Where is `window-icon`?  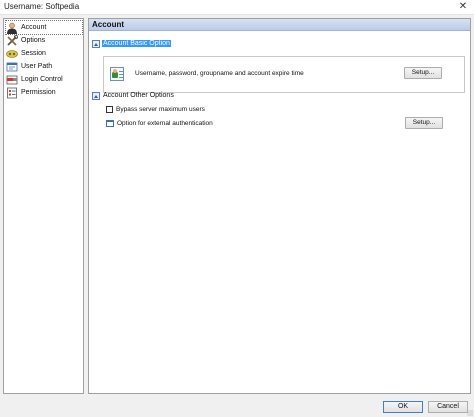 window-icon is located at coordinates (110, 123).